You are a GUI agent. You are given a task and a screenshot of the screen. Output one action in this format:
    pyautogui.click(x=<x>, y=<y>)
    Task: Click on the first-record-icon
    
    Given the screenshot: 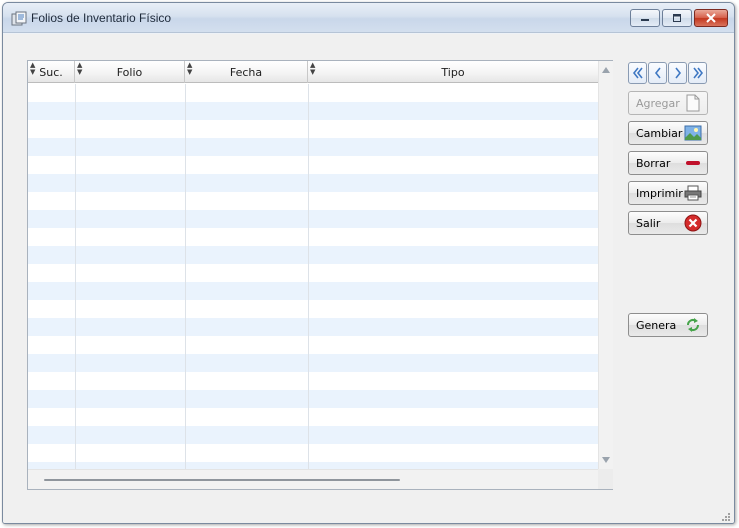 What is the action you would take?
    pyautogui.click(x=637, y=73)
    